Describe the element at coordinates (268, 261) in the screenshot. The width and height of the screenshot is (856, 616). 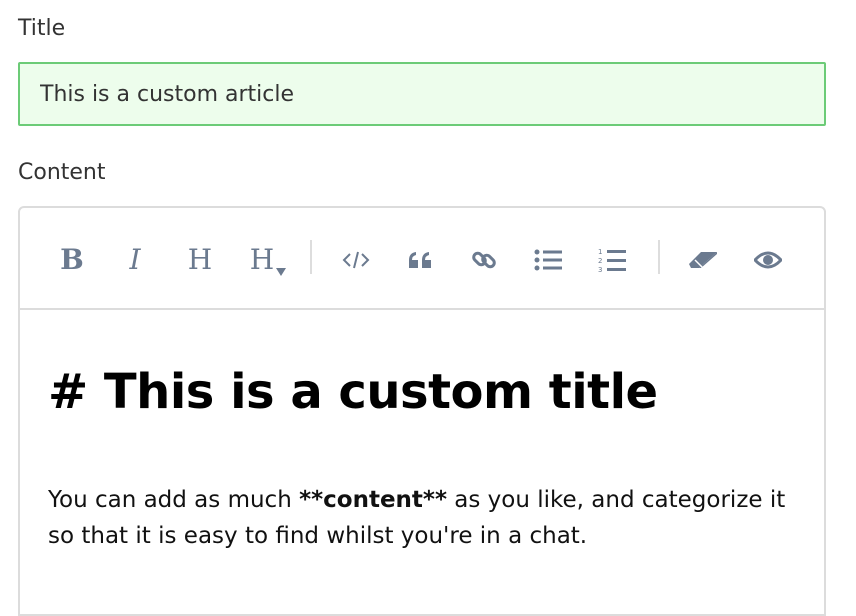
I see `heading-dropdown-icon: H` at that location.